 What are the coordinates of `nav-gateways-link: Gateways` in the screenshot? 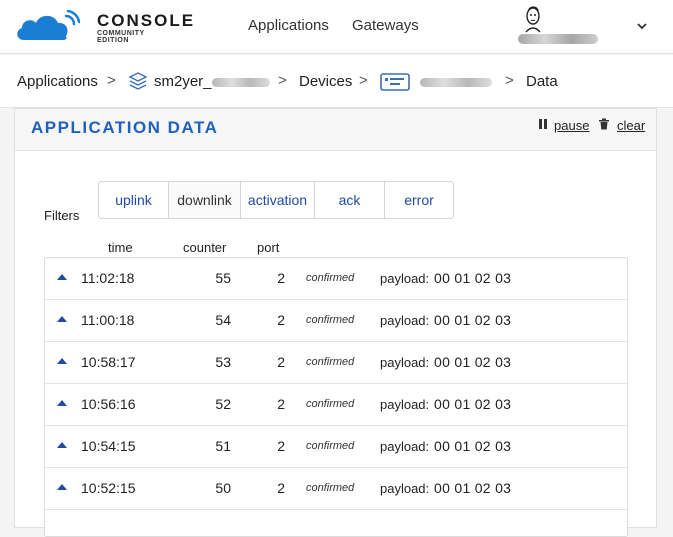 It's located at (385, 25).